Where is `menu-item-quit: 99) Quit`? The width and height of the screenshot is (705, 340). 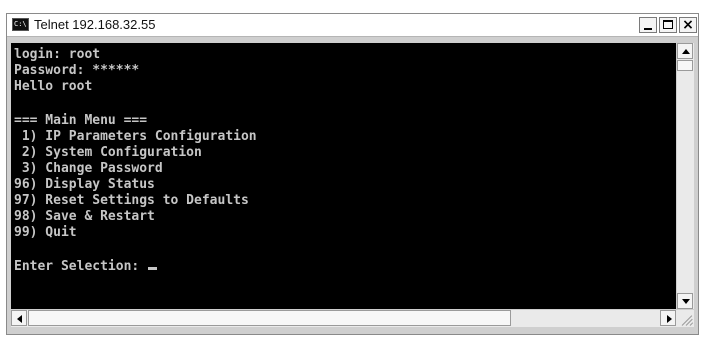
menu-item-quit: 99) Quit is located at coordinates (45, 232).